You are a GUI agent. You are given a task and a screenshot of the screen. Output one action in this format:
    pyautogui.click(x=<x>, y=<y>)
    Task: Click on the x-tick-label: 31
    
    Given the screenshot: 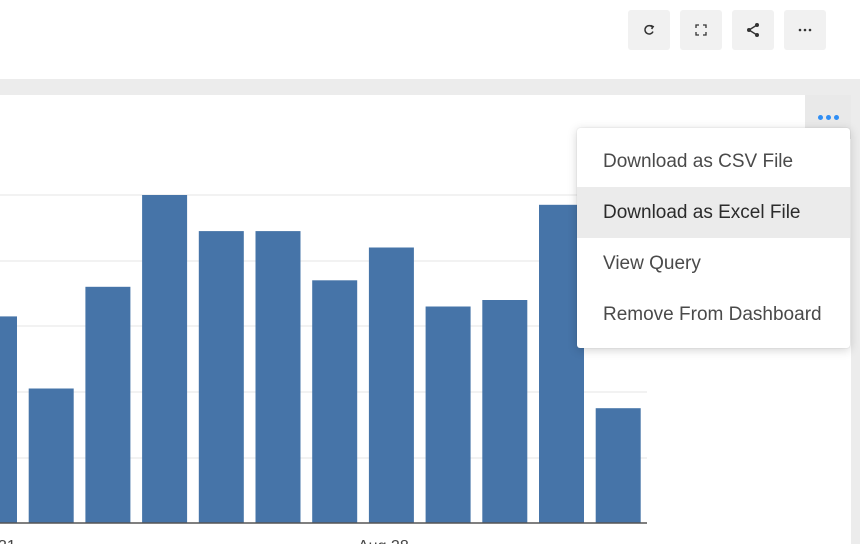 What is the action you would take?
    pyautogui.click(x=8, y=541)
    